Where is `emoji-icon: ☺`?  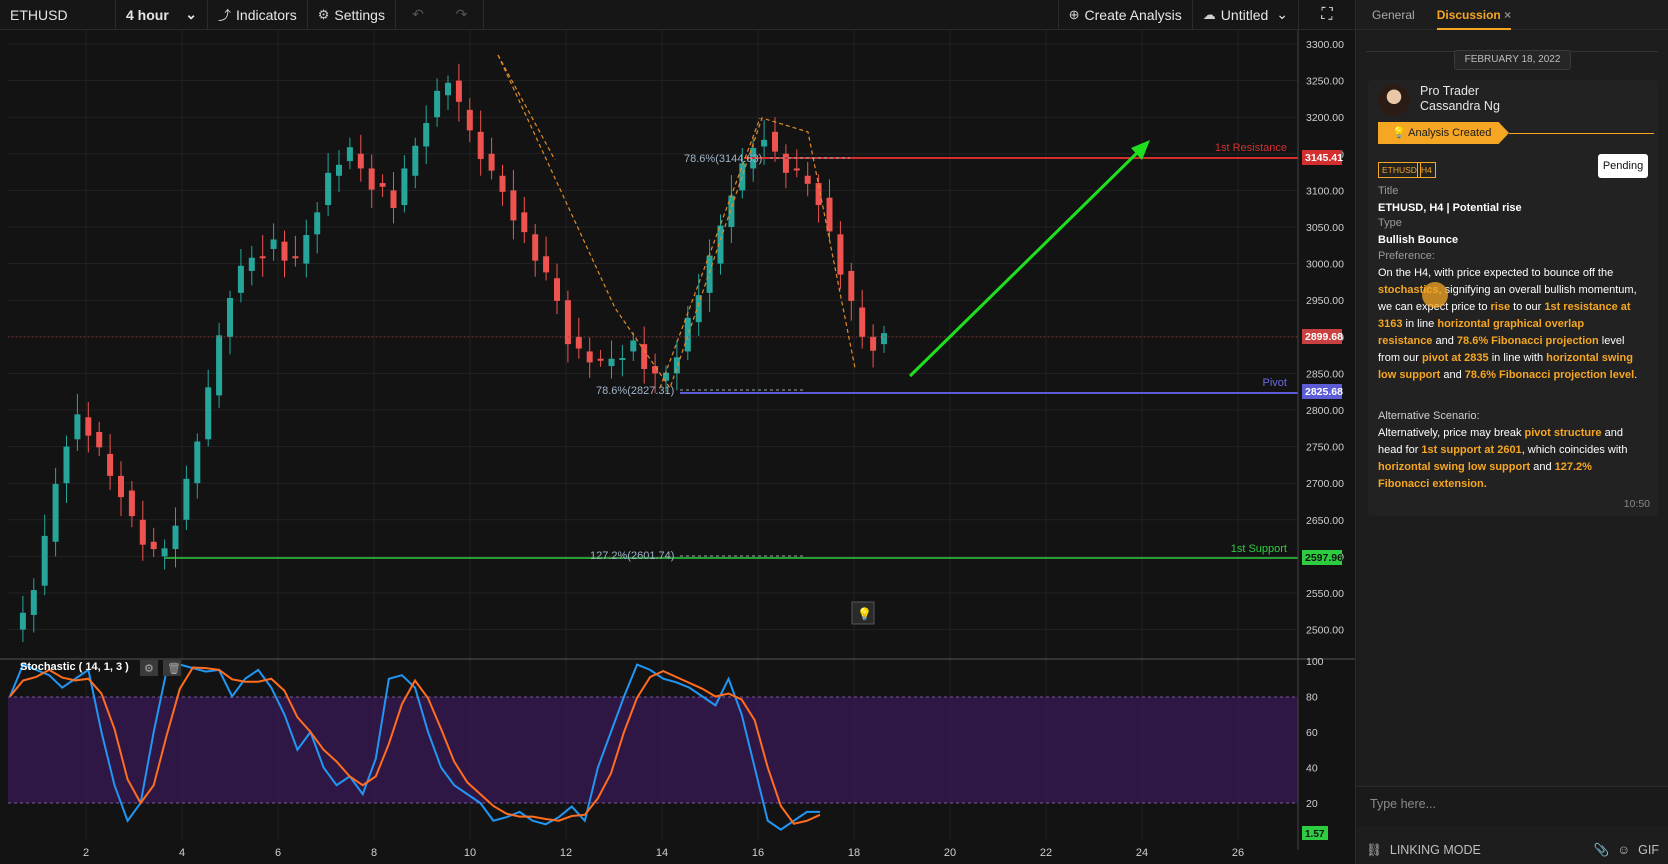
emoji-icon: ☺ is located at coordinates (1623, 850).